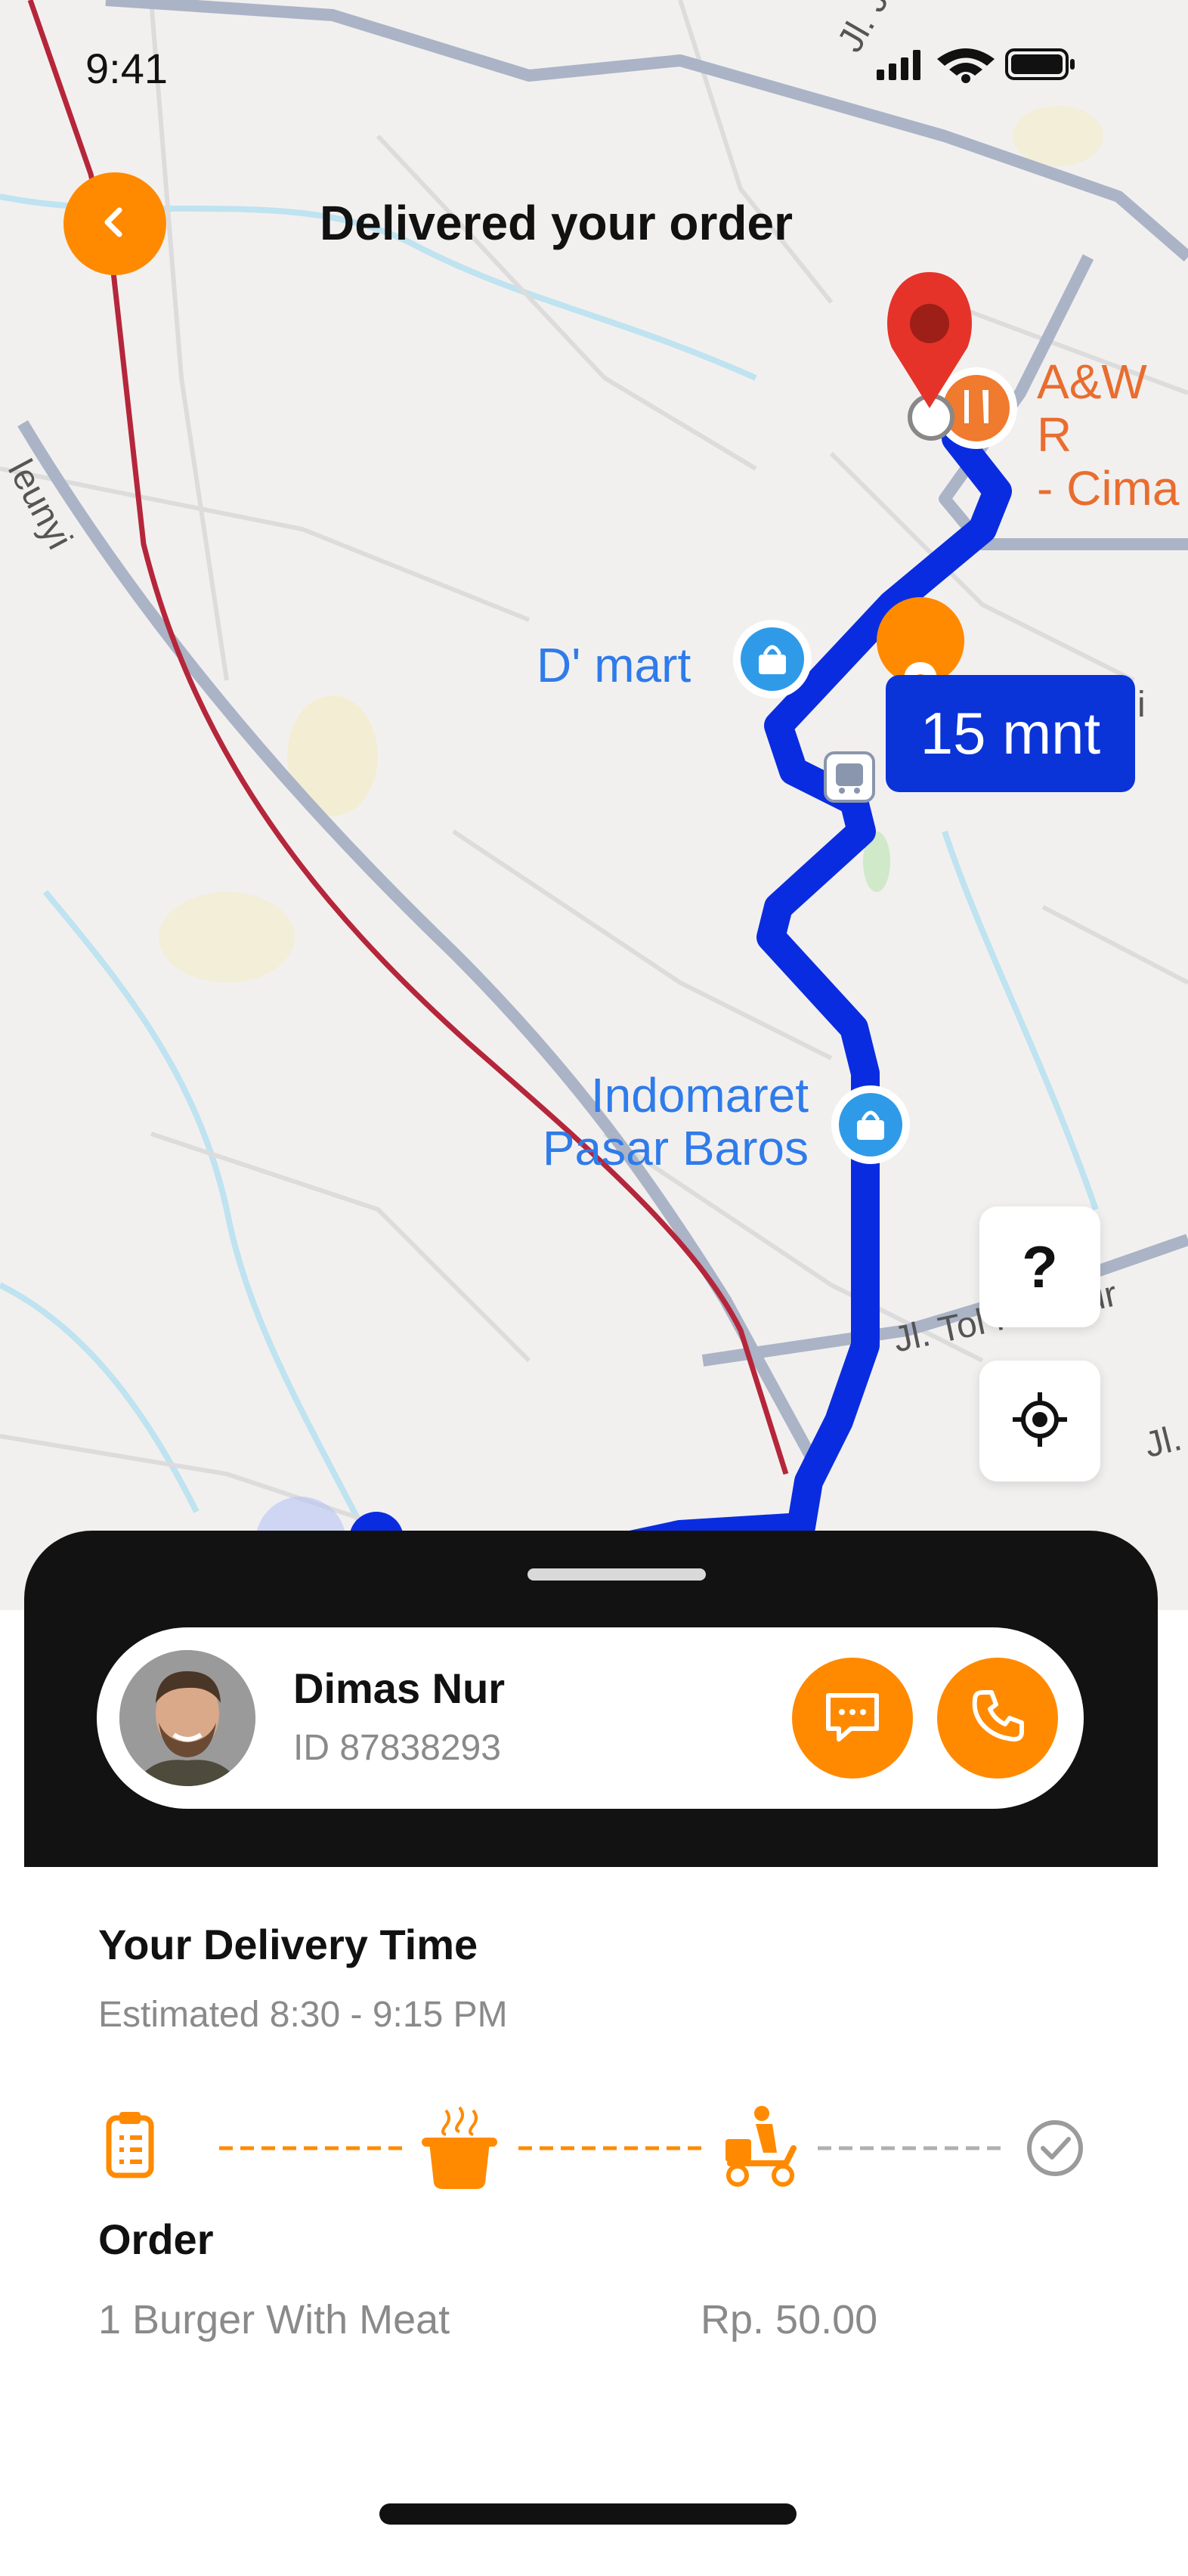 The height and width of the screenshot is (2576, 1188). I want to click on driver-sheet: Dimas Nur ID 87838293, so click(591, 1708).